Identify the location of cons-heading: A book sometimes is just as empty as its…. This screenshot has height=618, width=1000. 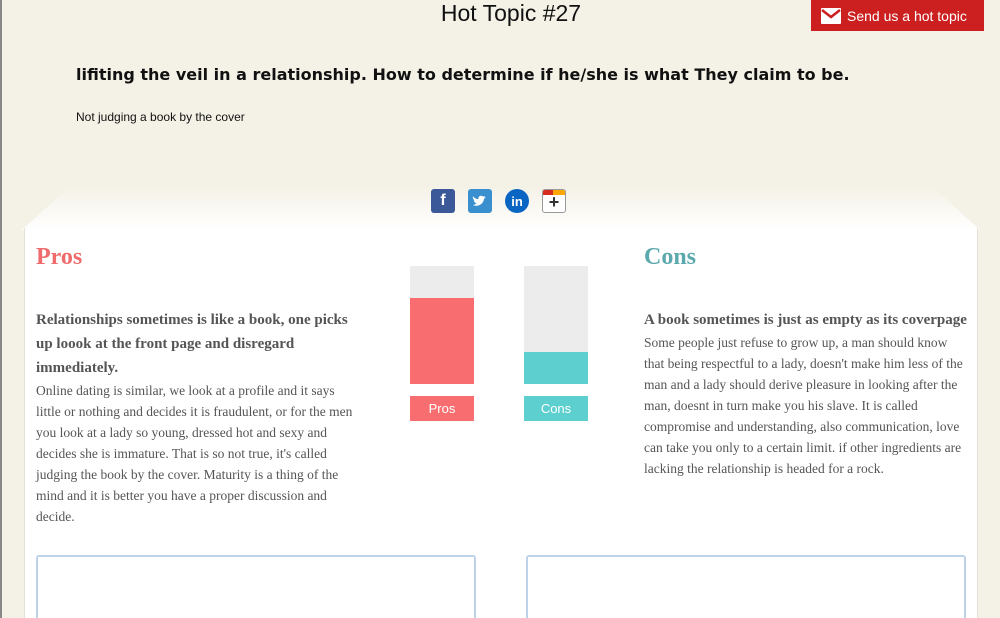
(805, 320).